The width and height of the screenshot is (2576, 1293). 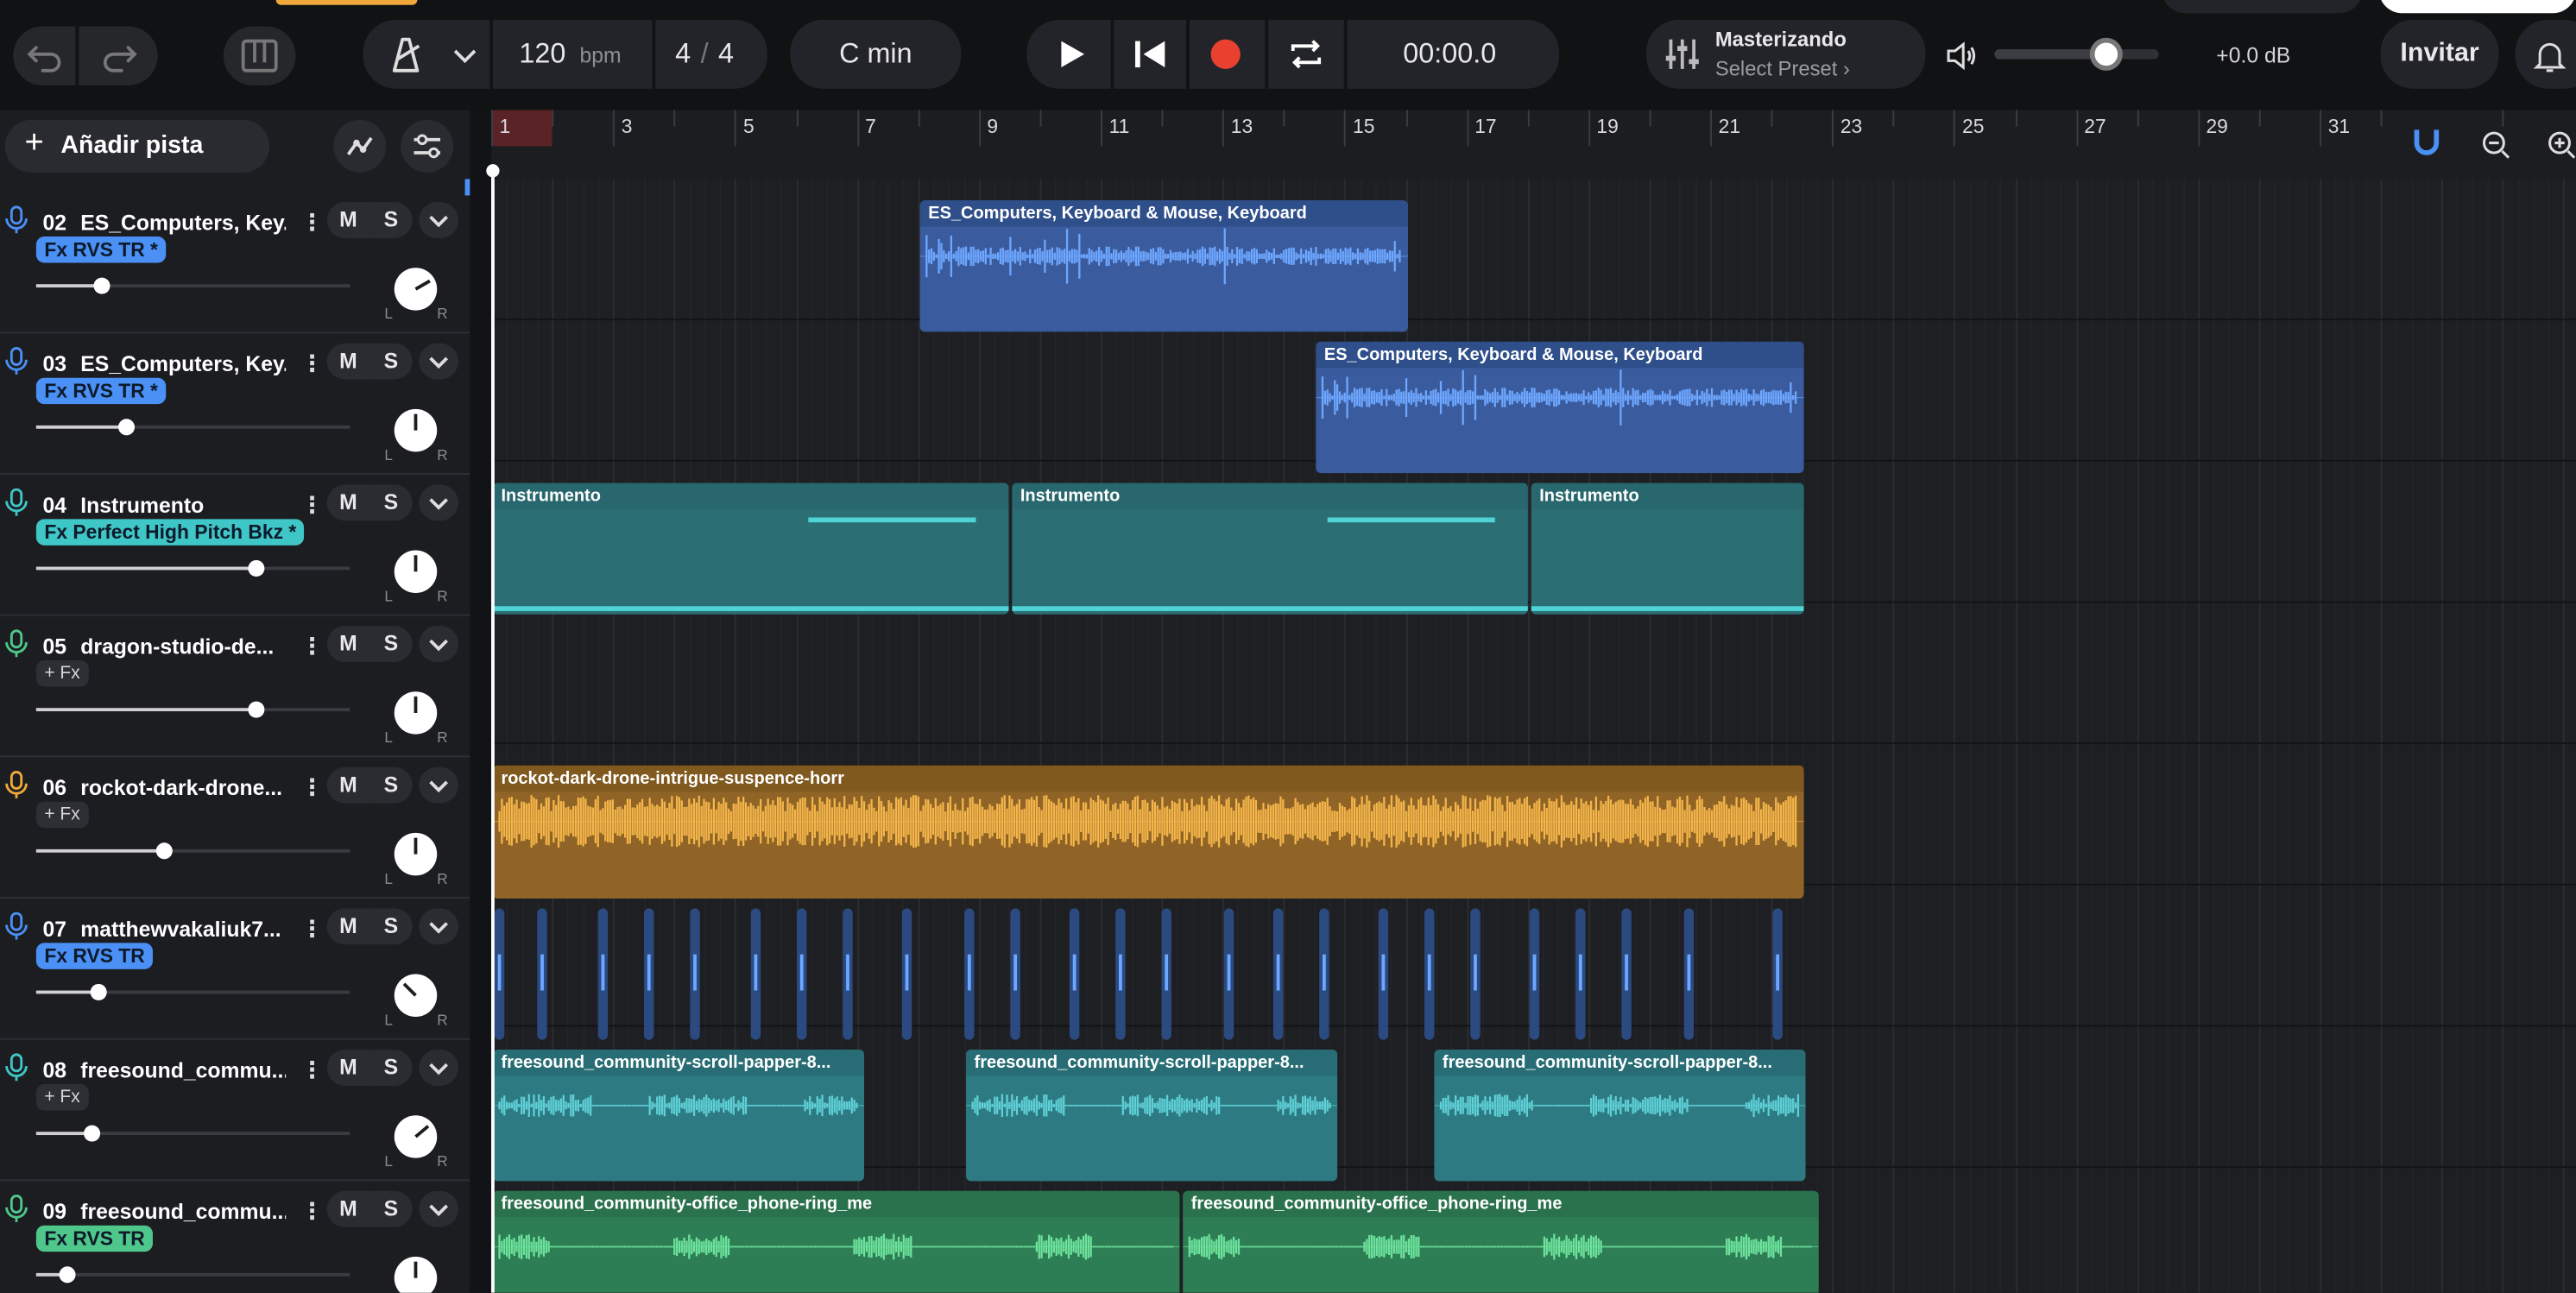 I want to click on skip-to-start-button, so click(x=1150, y=54).